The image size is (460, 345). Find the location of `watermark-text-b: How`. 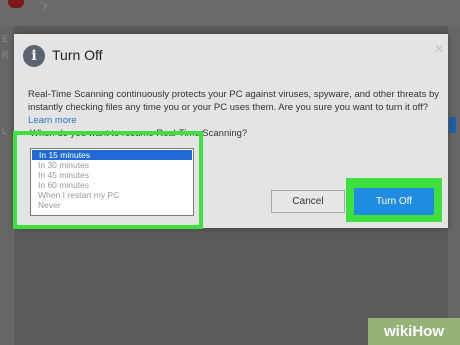

watermark-text-b: How is located at coordinates (428, 331).